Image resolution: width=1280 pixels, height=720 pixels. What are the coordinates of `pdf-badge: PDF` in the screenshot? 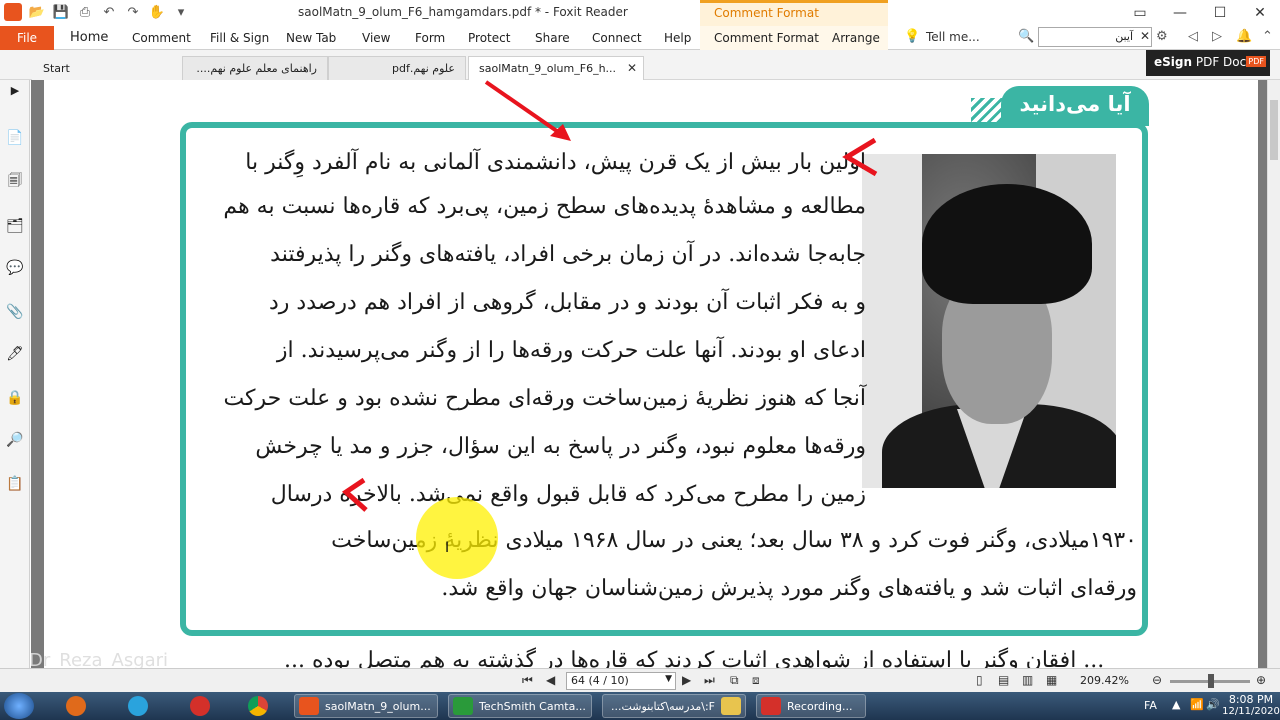 It's located at (1256, 61).